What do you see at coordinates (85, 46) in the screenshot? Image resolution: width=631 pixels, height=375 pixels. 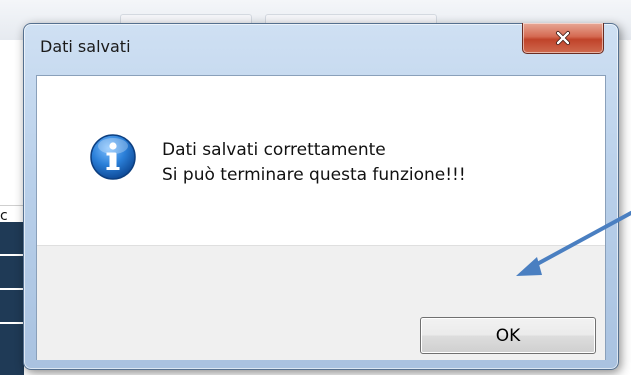 I see `dialog-title: Dati salvati` at bounding box center [85, 46].